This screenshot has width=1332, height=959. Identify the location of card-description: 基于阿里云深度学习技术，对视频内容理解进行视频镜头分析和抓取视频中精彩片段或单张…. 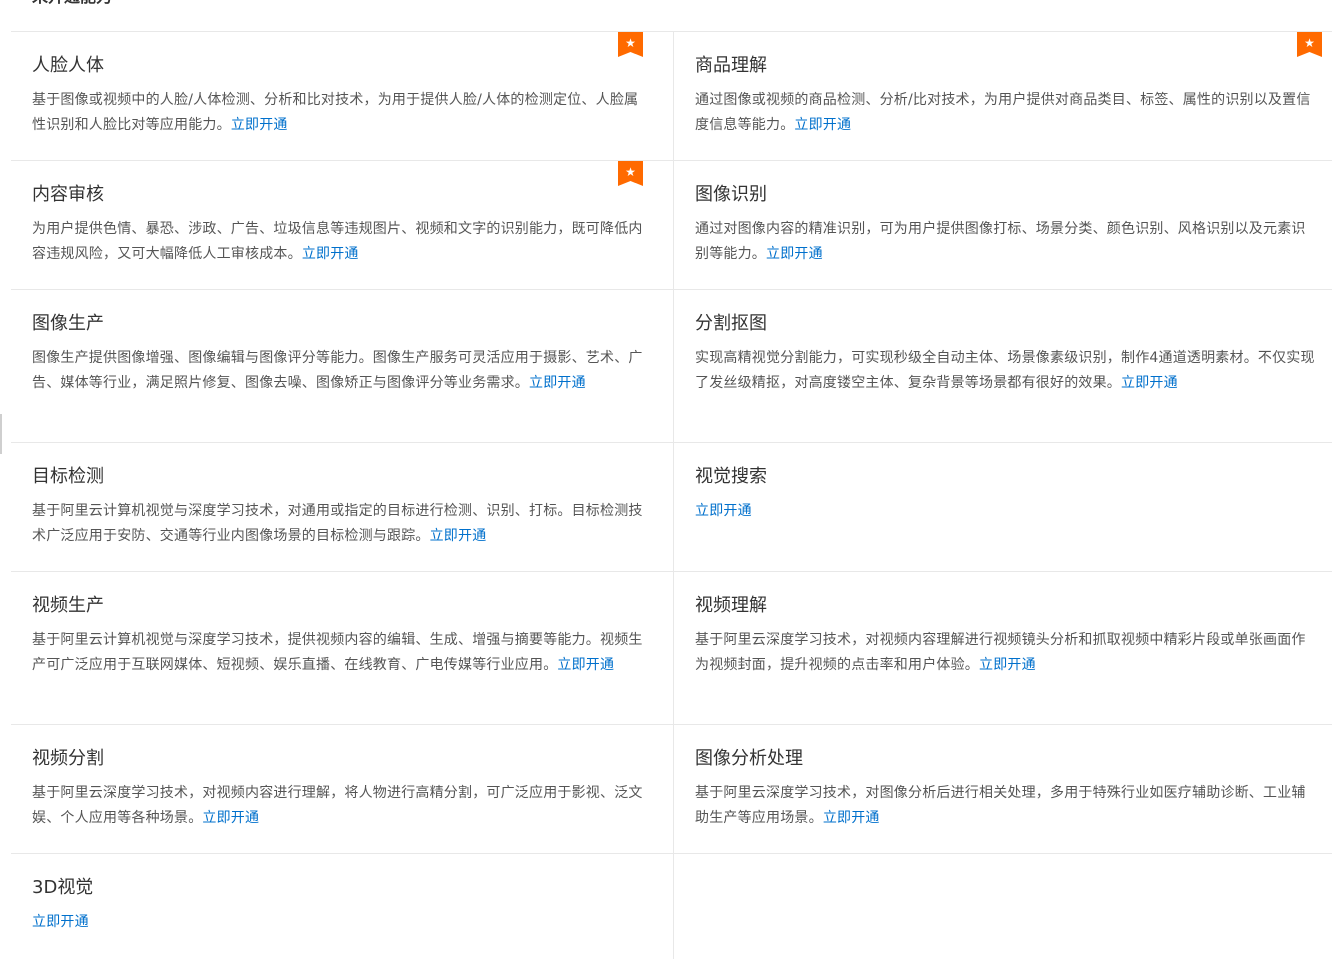
(1006, 653).